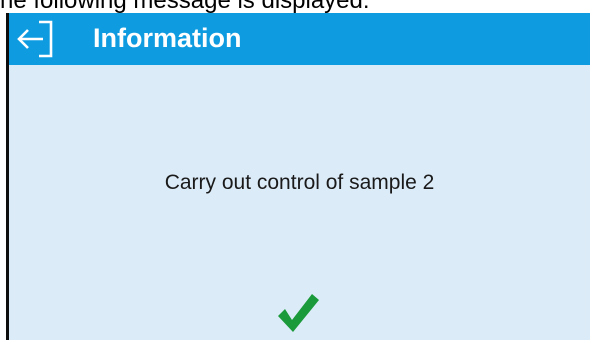 This screenshot has width=590, height=340. What do you see at coordinates (35, 39) in the screenshot?
I see `exit-arrow-icon` at bounding box center [35, 39].